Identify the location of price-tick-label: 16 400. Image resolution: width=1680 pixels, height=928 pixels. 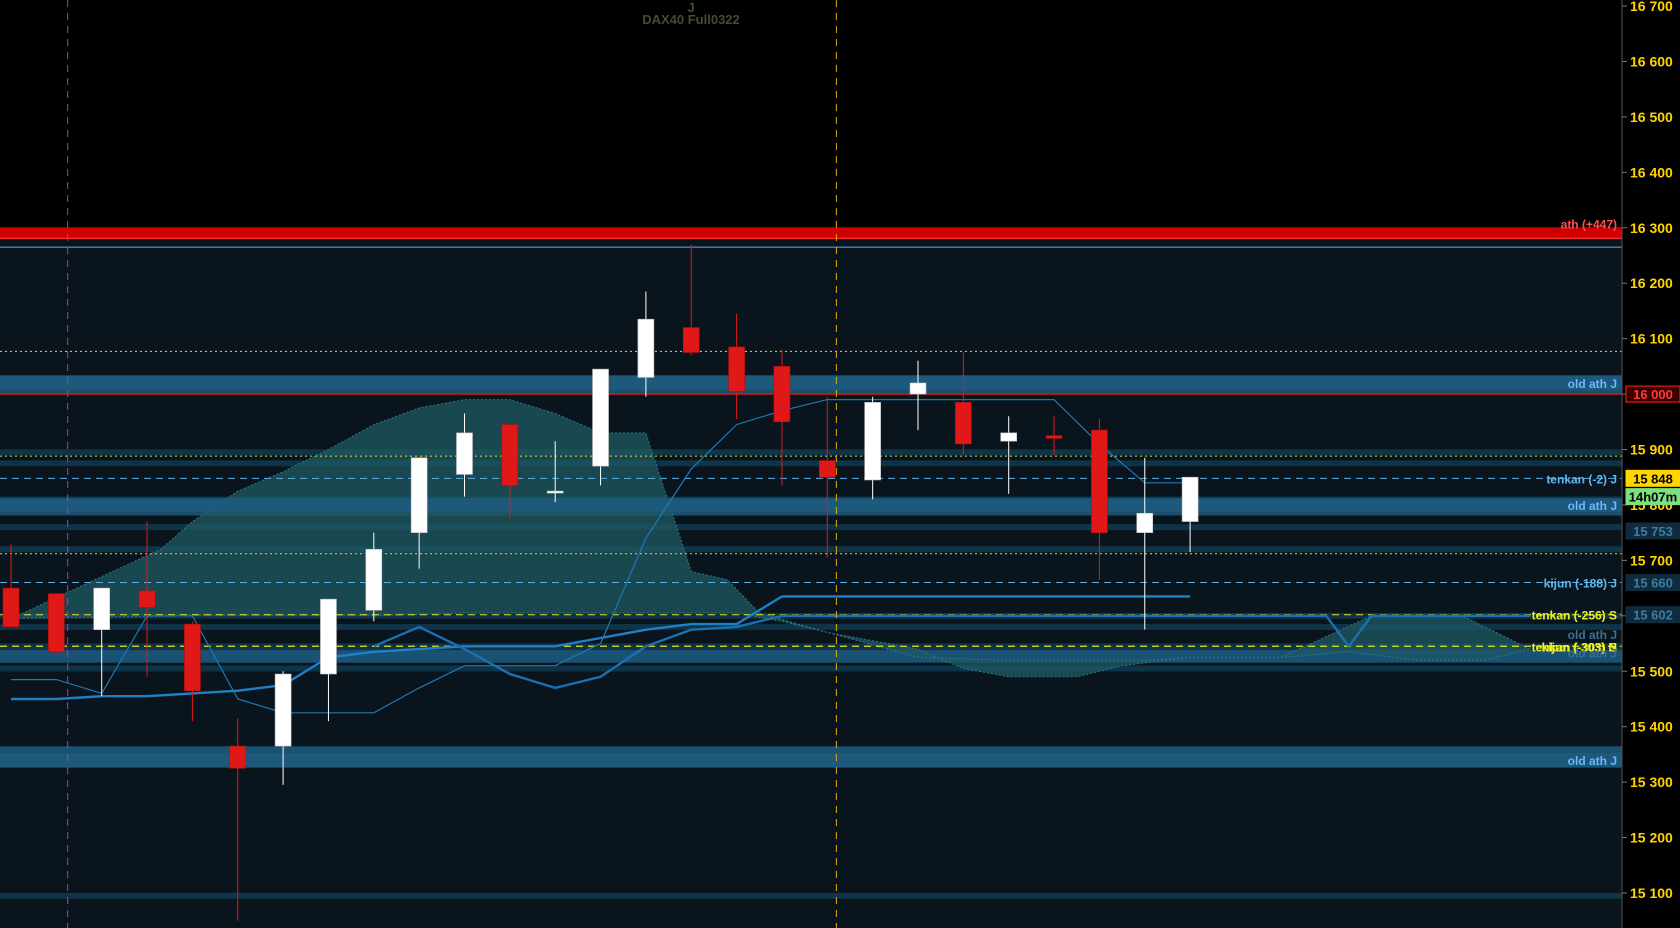
(1651, 172).